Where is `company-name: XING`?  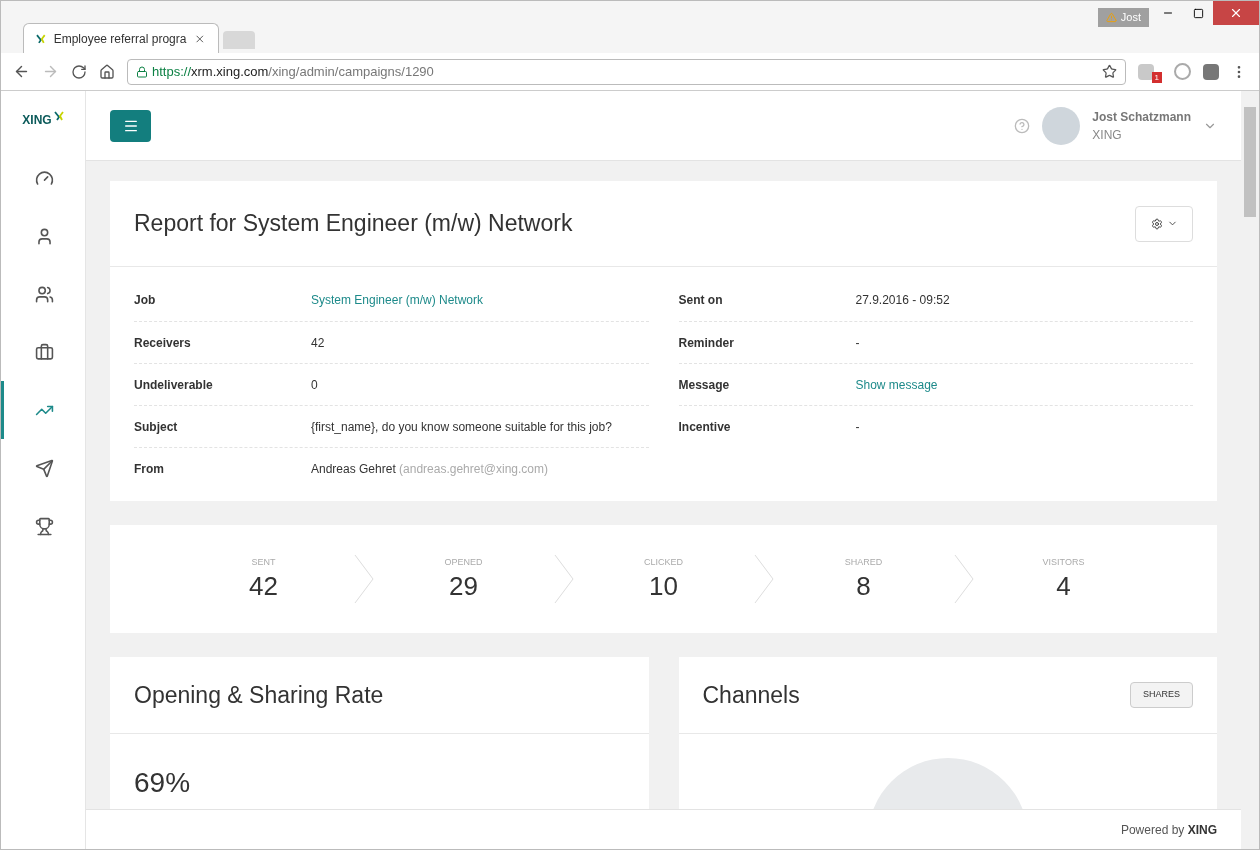
company-name: XING is located at coordinates (1107, 135).